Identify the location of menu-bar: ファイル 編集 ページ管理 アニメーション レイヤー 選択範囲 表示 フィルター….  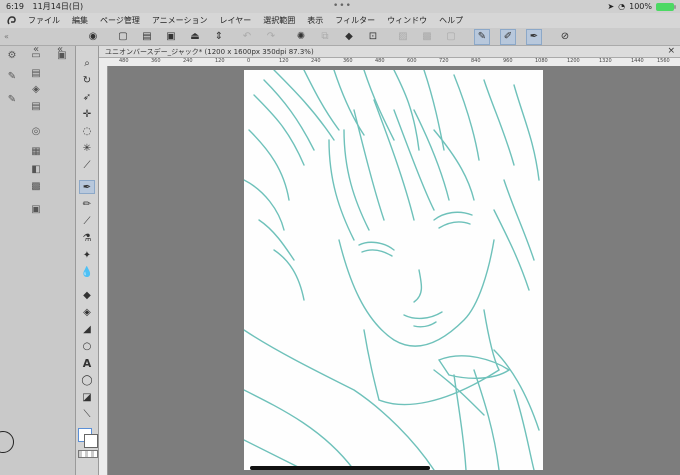
(340, 20).